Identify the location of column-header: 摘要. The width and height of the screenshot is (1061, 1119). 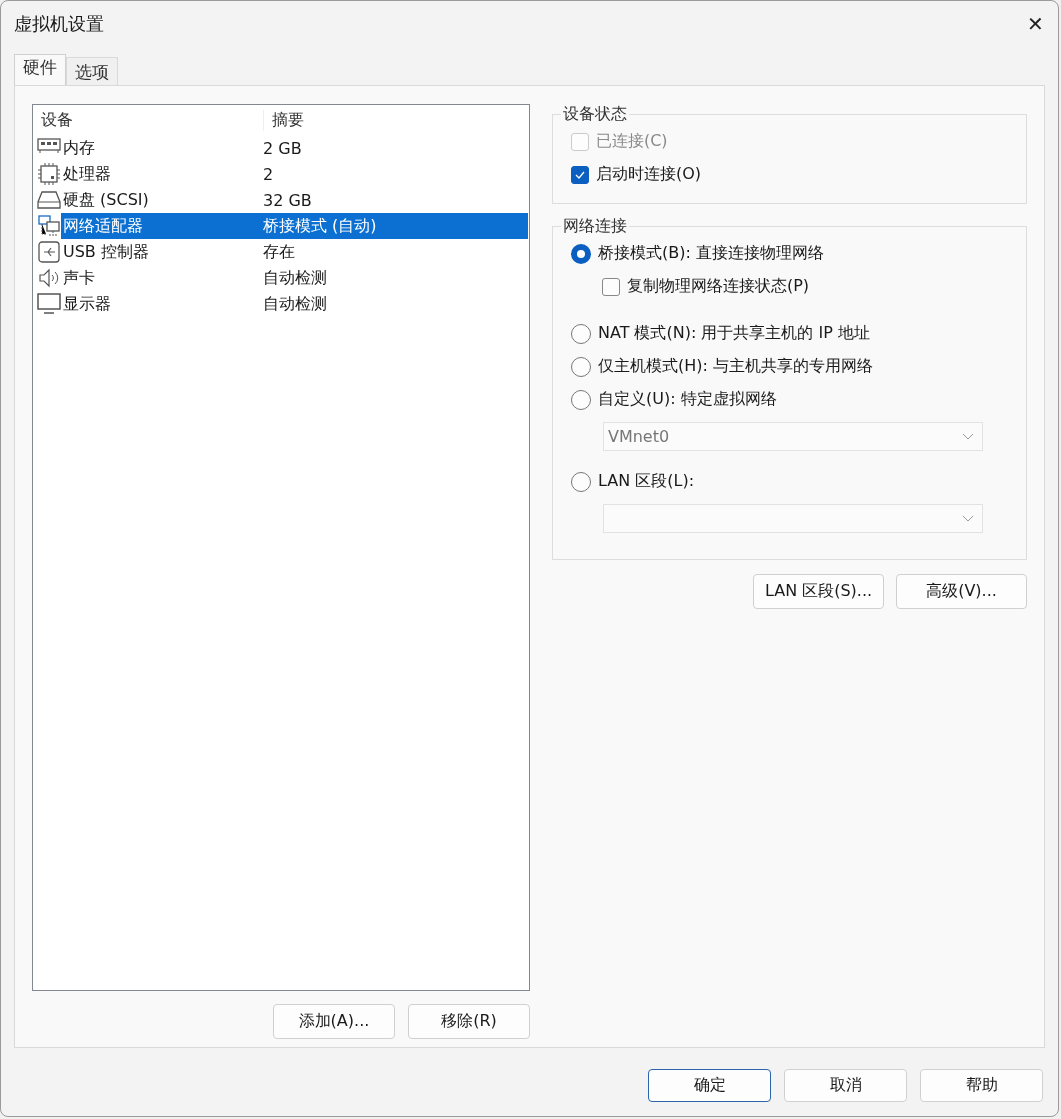
(379, 120).